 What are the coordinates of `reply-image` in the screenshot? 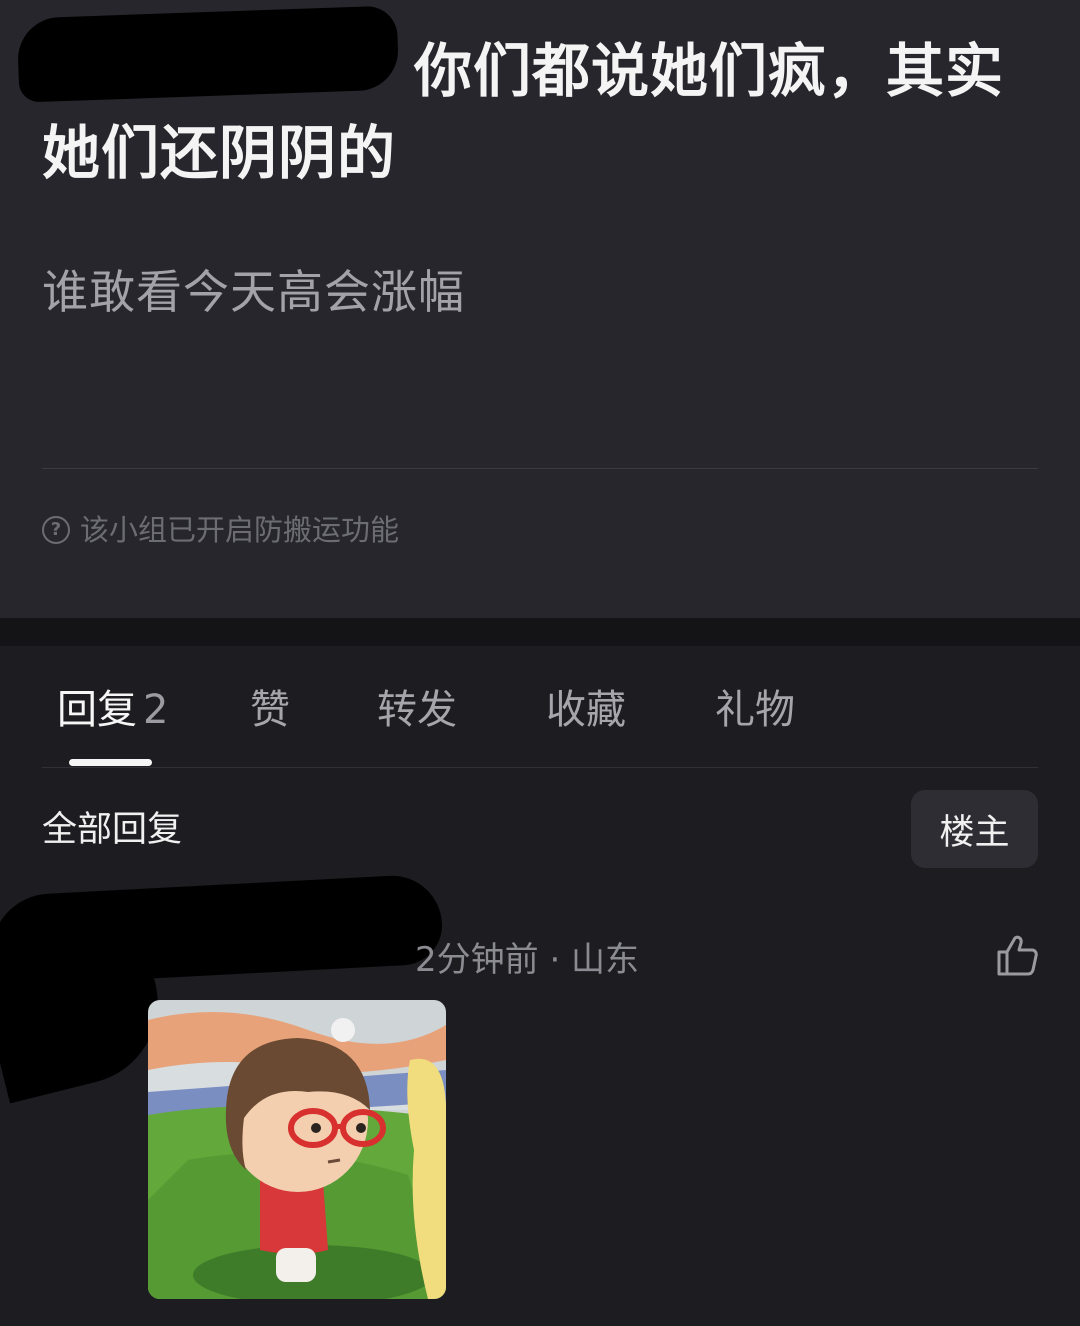 It's located at (297, 1149).